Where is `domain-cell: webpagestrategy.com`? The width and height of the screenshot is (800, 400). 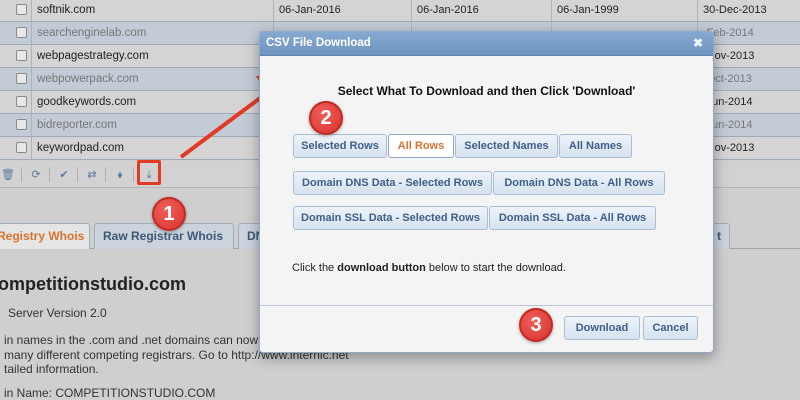 domain-cell: webpagestrategy.com is located at coordinates (153, 56).